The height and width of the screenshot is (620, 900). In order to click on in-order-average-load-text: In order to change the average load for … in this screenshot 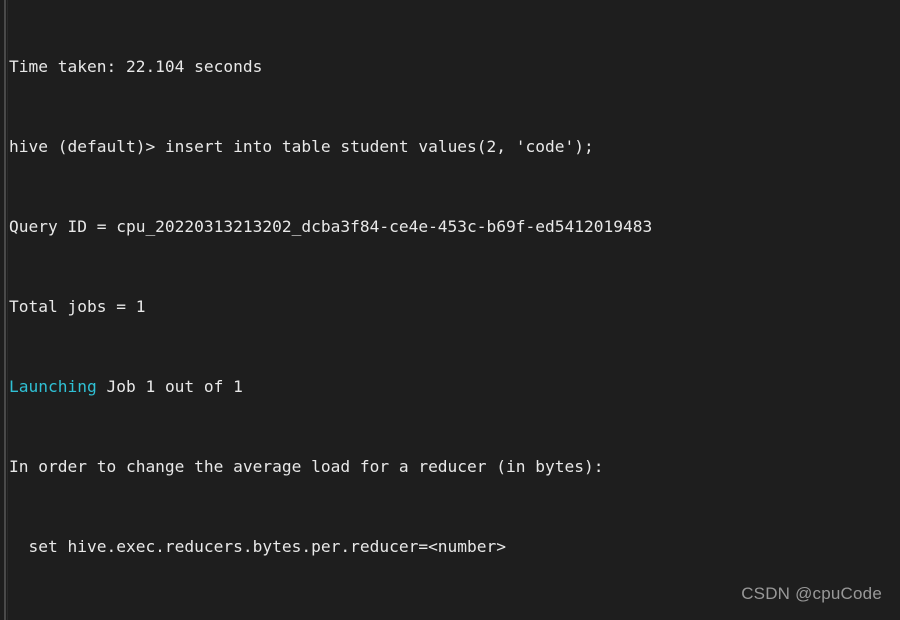, I will do `click(306, 466)`.